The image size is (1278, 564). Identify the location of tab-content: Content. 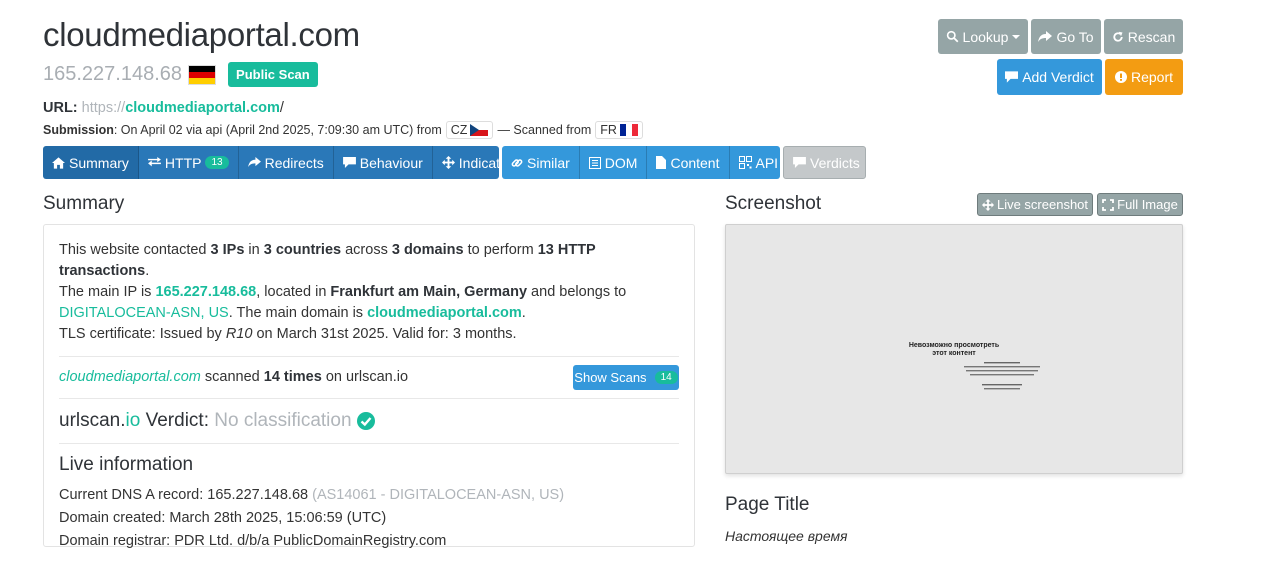
(688, 162).